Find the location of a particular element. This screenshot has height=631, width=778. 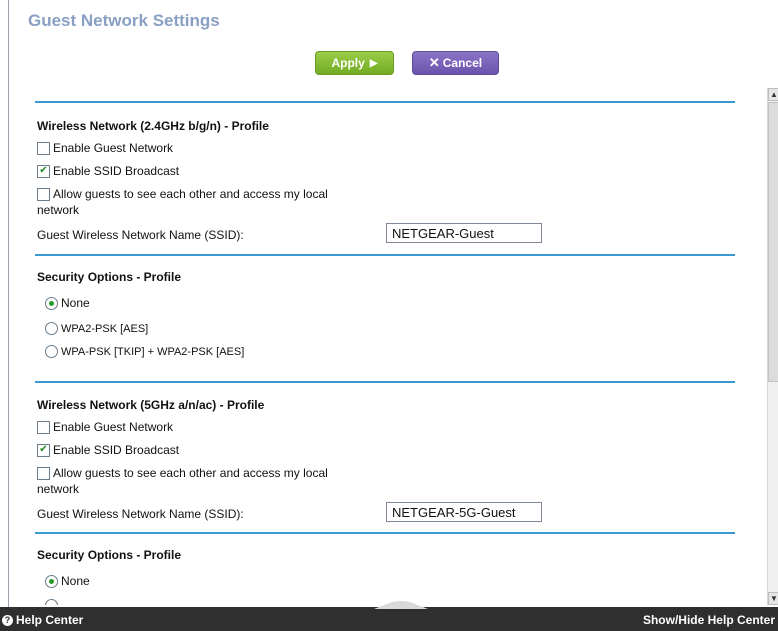

band24-enable-guest-checkbox: Enable Guest Network is located at coordinates (105, 148).